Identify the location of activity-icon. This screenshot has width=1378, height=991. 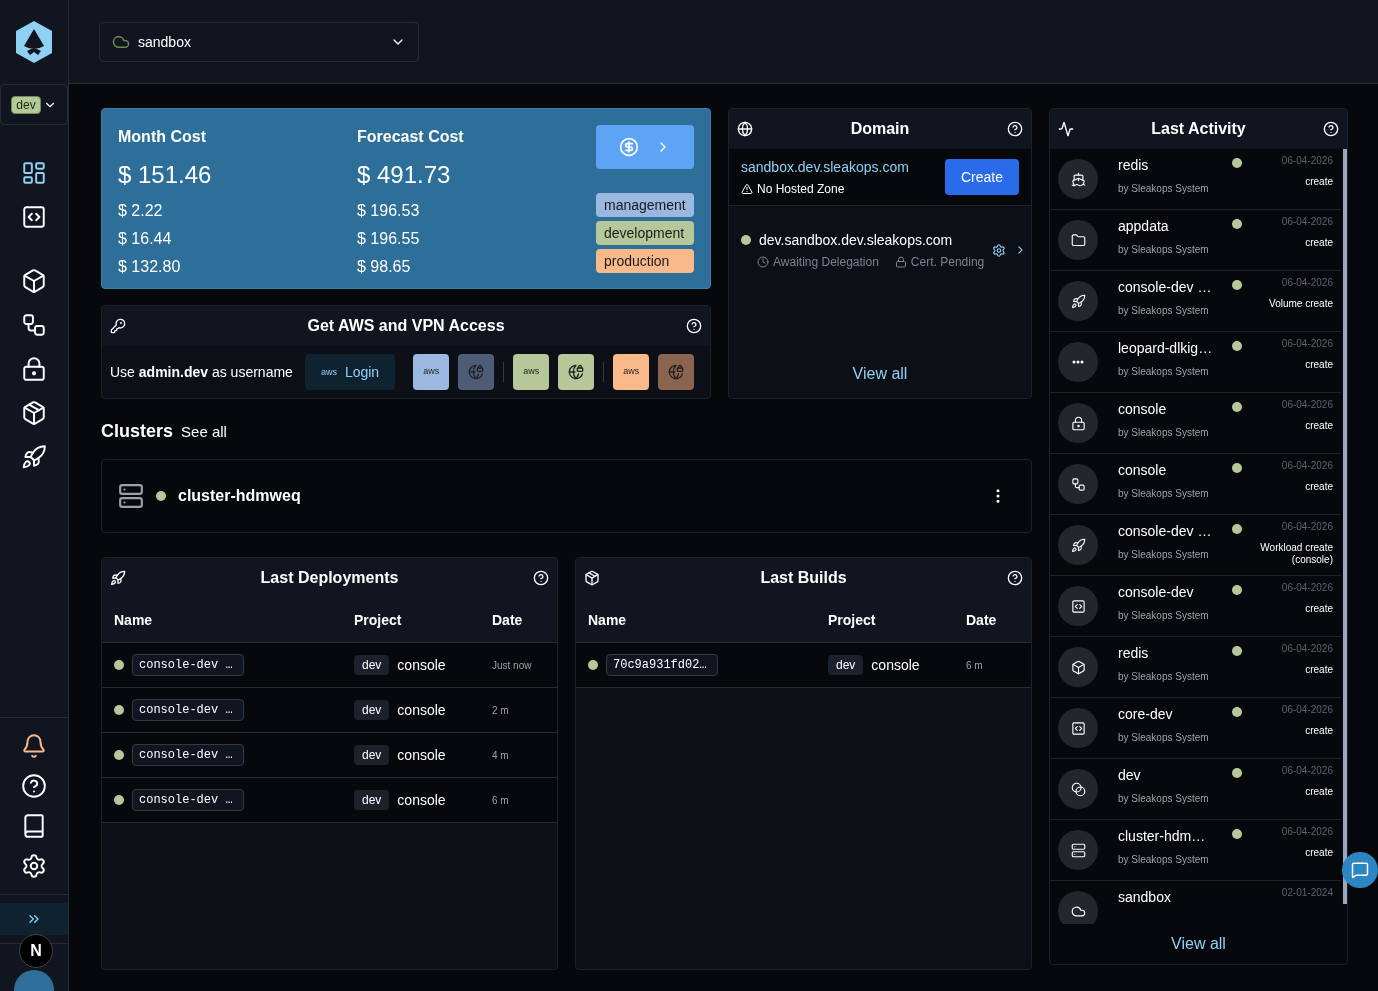
(1066, 129).